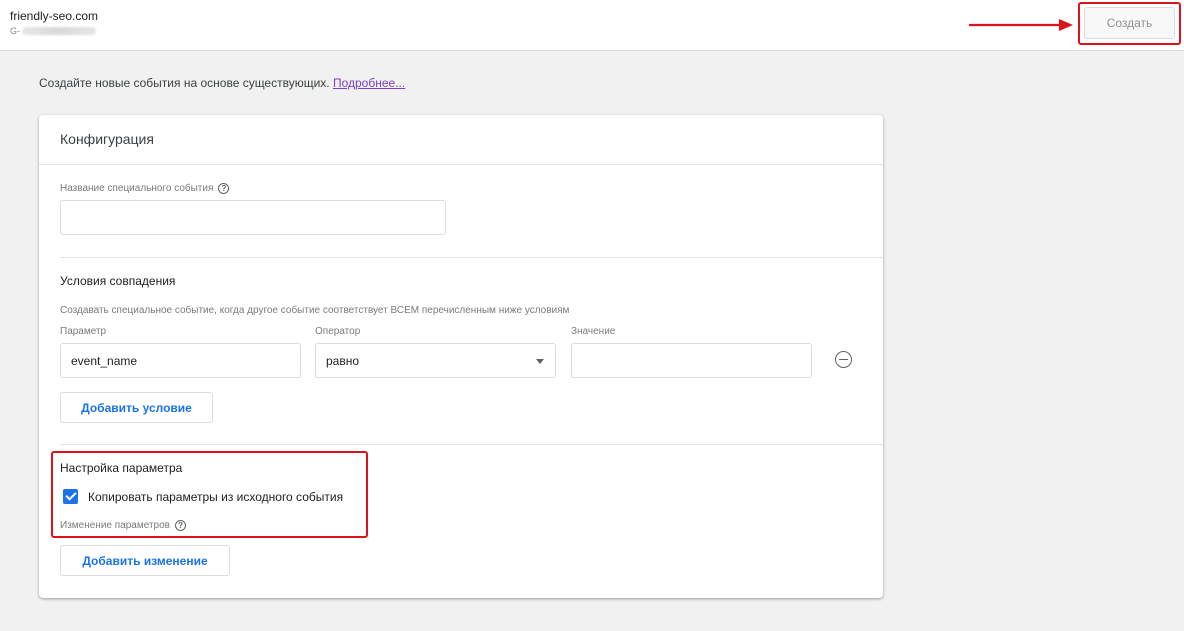 The image size is (1184, 631). What do you see at coordinates (1021, 25) in the screenshot?
I see `arrow-right-icon` at bounding box center [1021, 25].